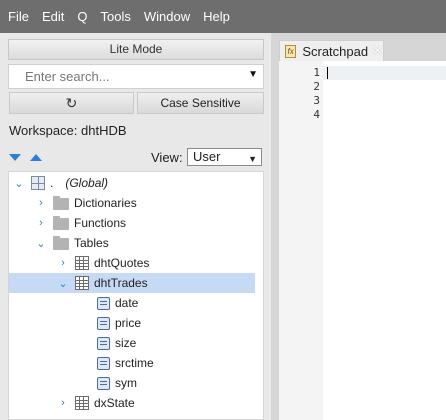 The height and width of the screenshot is (420, 446). I want to click on line-number: 4, so click(316, 114).